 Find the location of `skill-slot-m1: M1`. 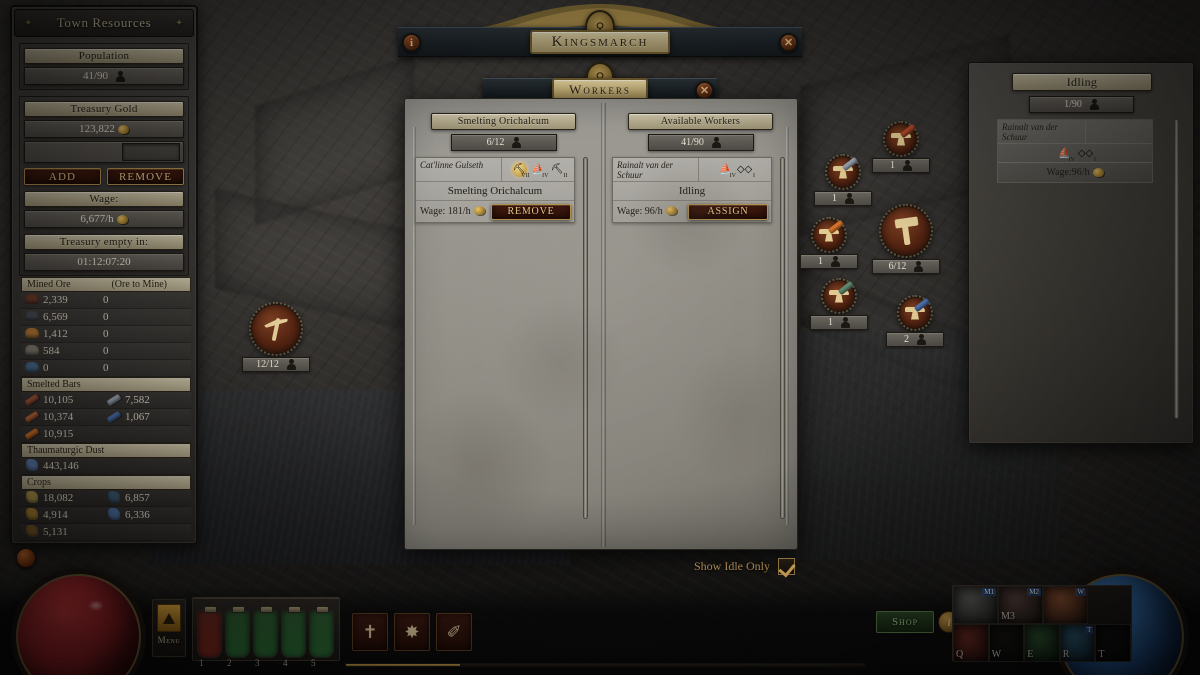

skill-slot-m1: M1 is located at coordinates (975, 605).